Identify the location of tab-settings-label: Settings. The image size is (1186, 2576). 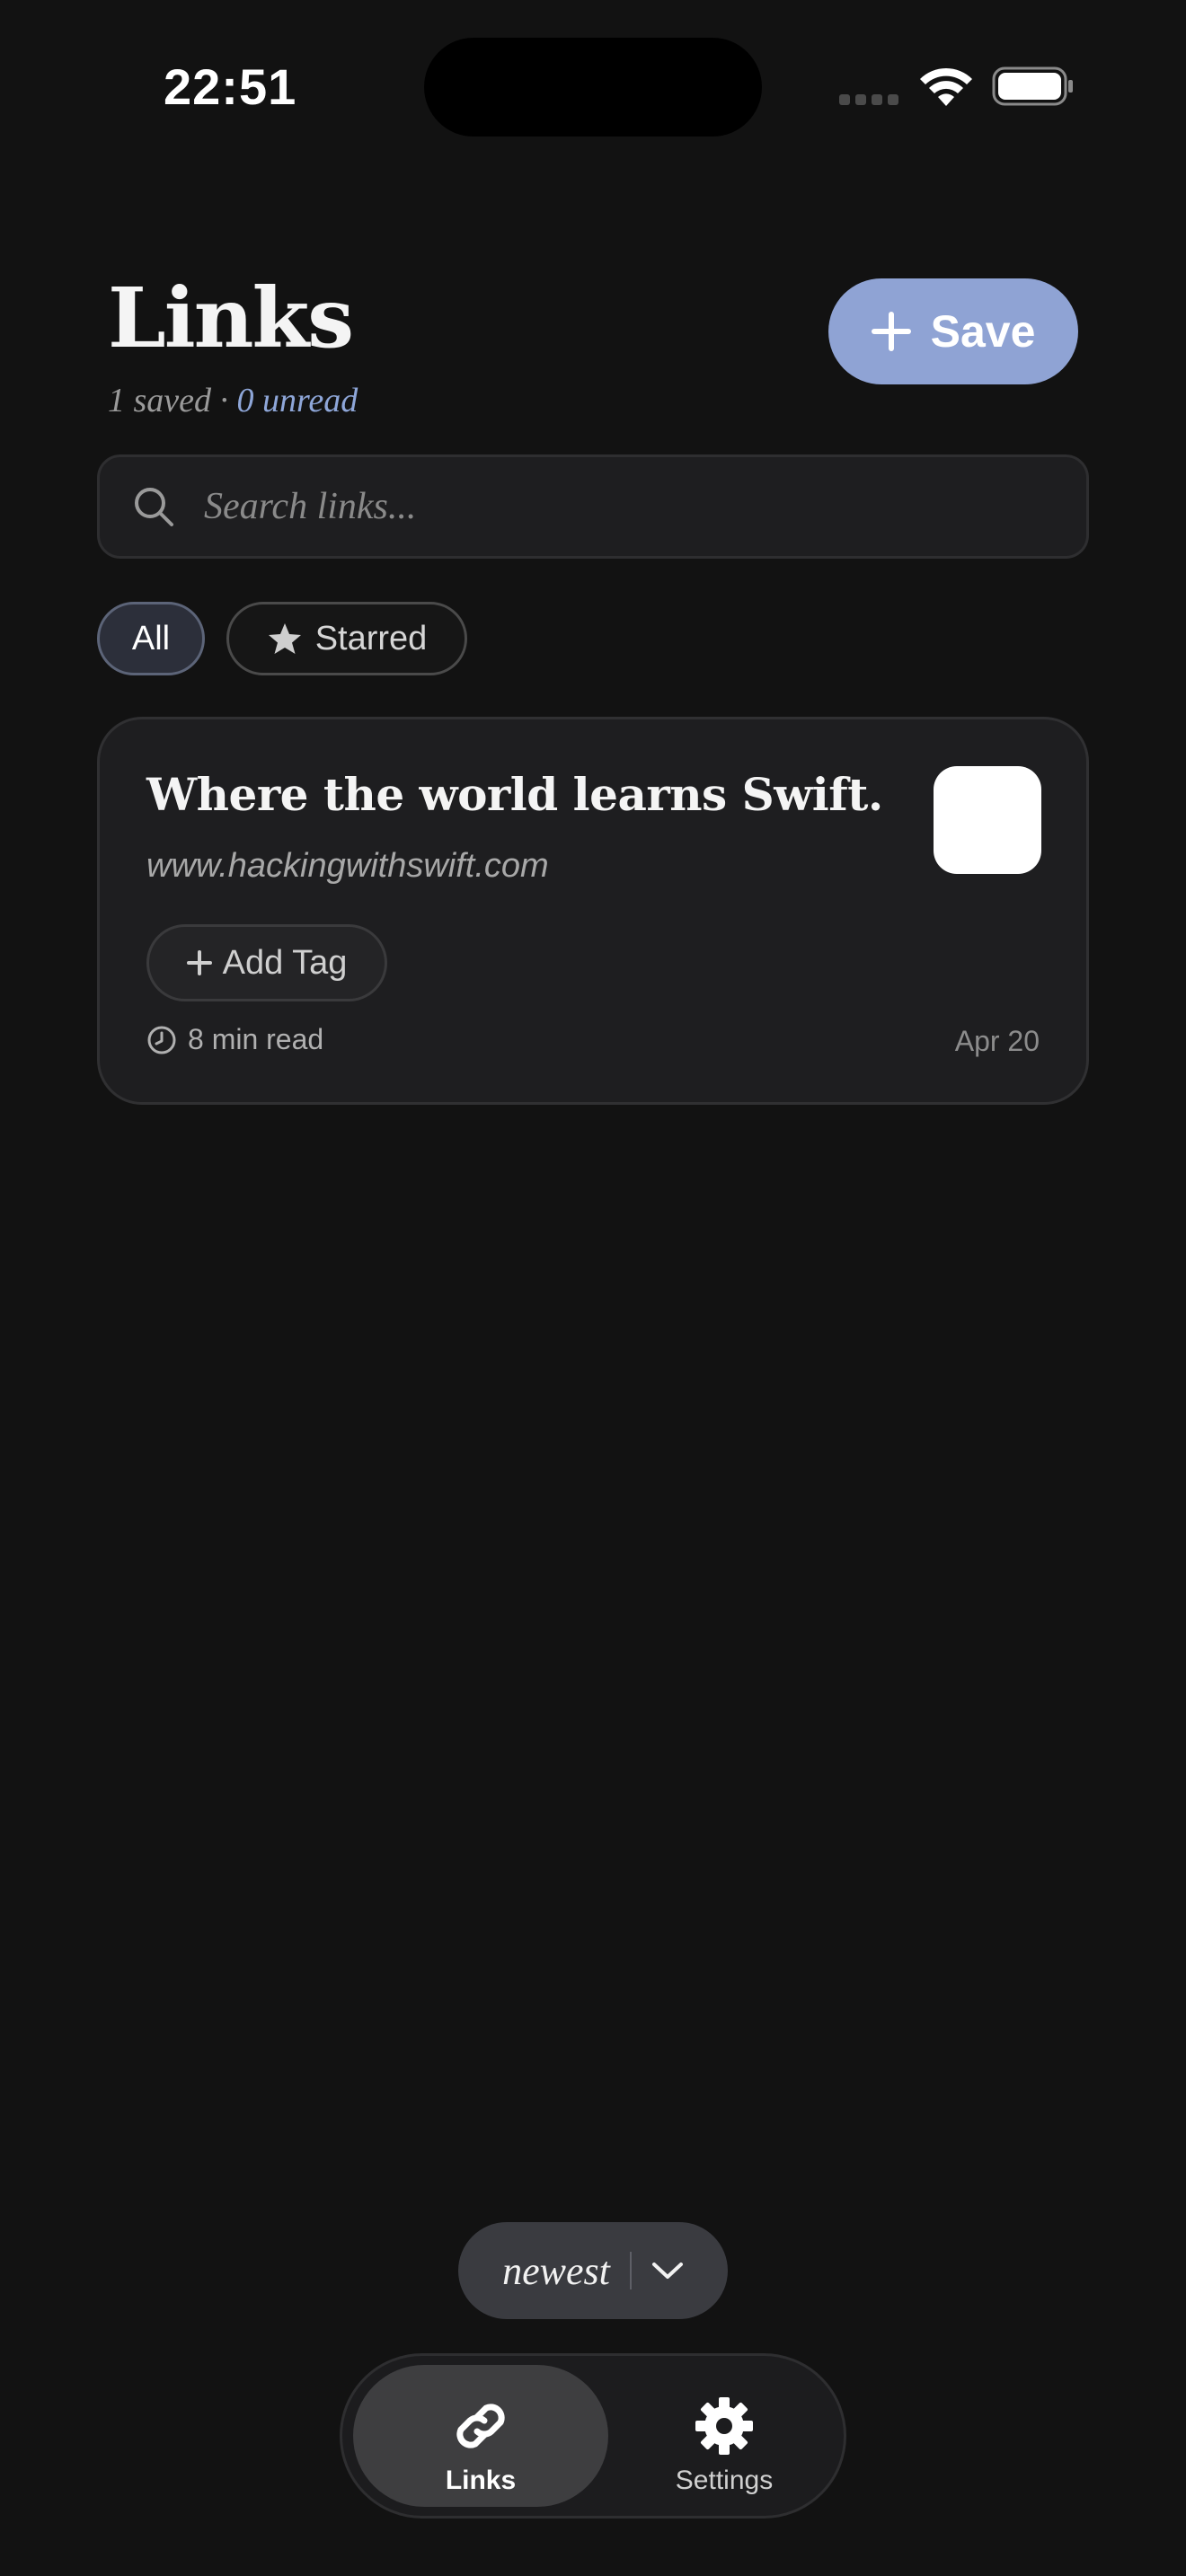
(724, 2480).